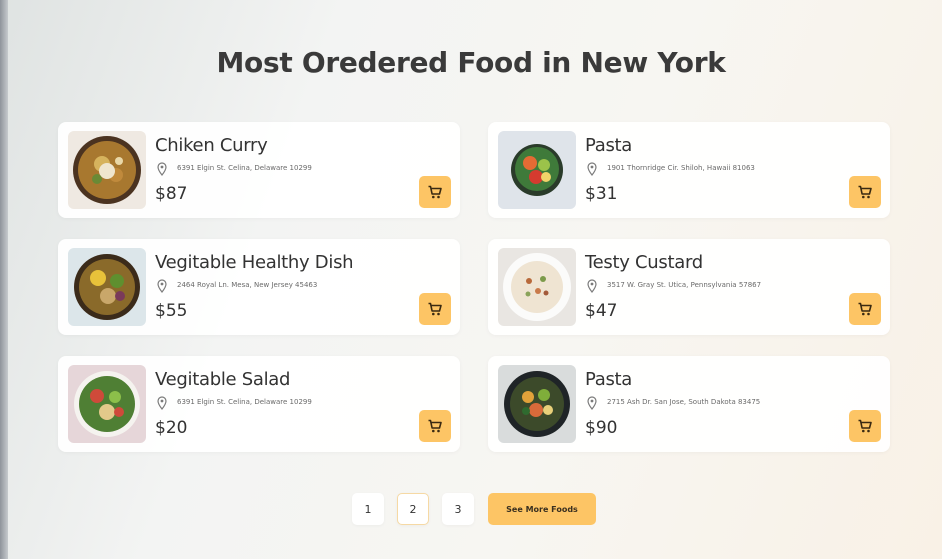 Image resolution: width=942 pixels, height=559 pixels. What do you see at coordinates (601, 428) in the screenshot?
I see `food-price: $90` at bounding box center [601, 428].